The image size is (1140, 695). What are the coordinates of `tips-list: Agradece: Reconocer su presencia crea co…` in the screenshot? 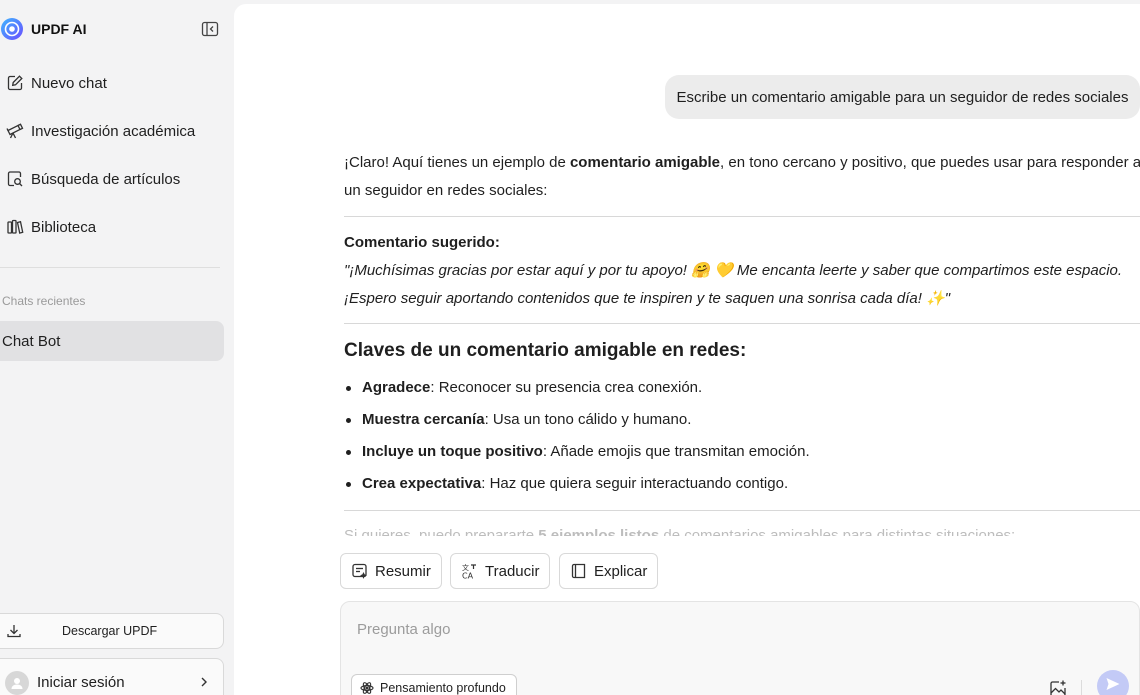 It's located at (742, 439).